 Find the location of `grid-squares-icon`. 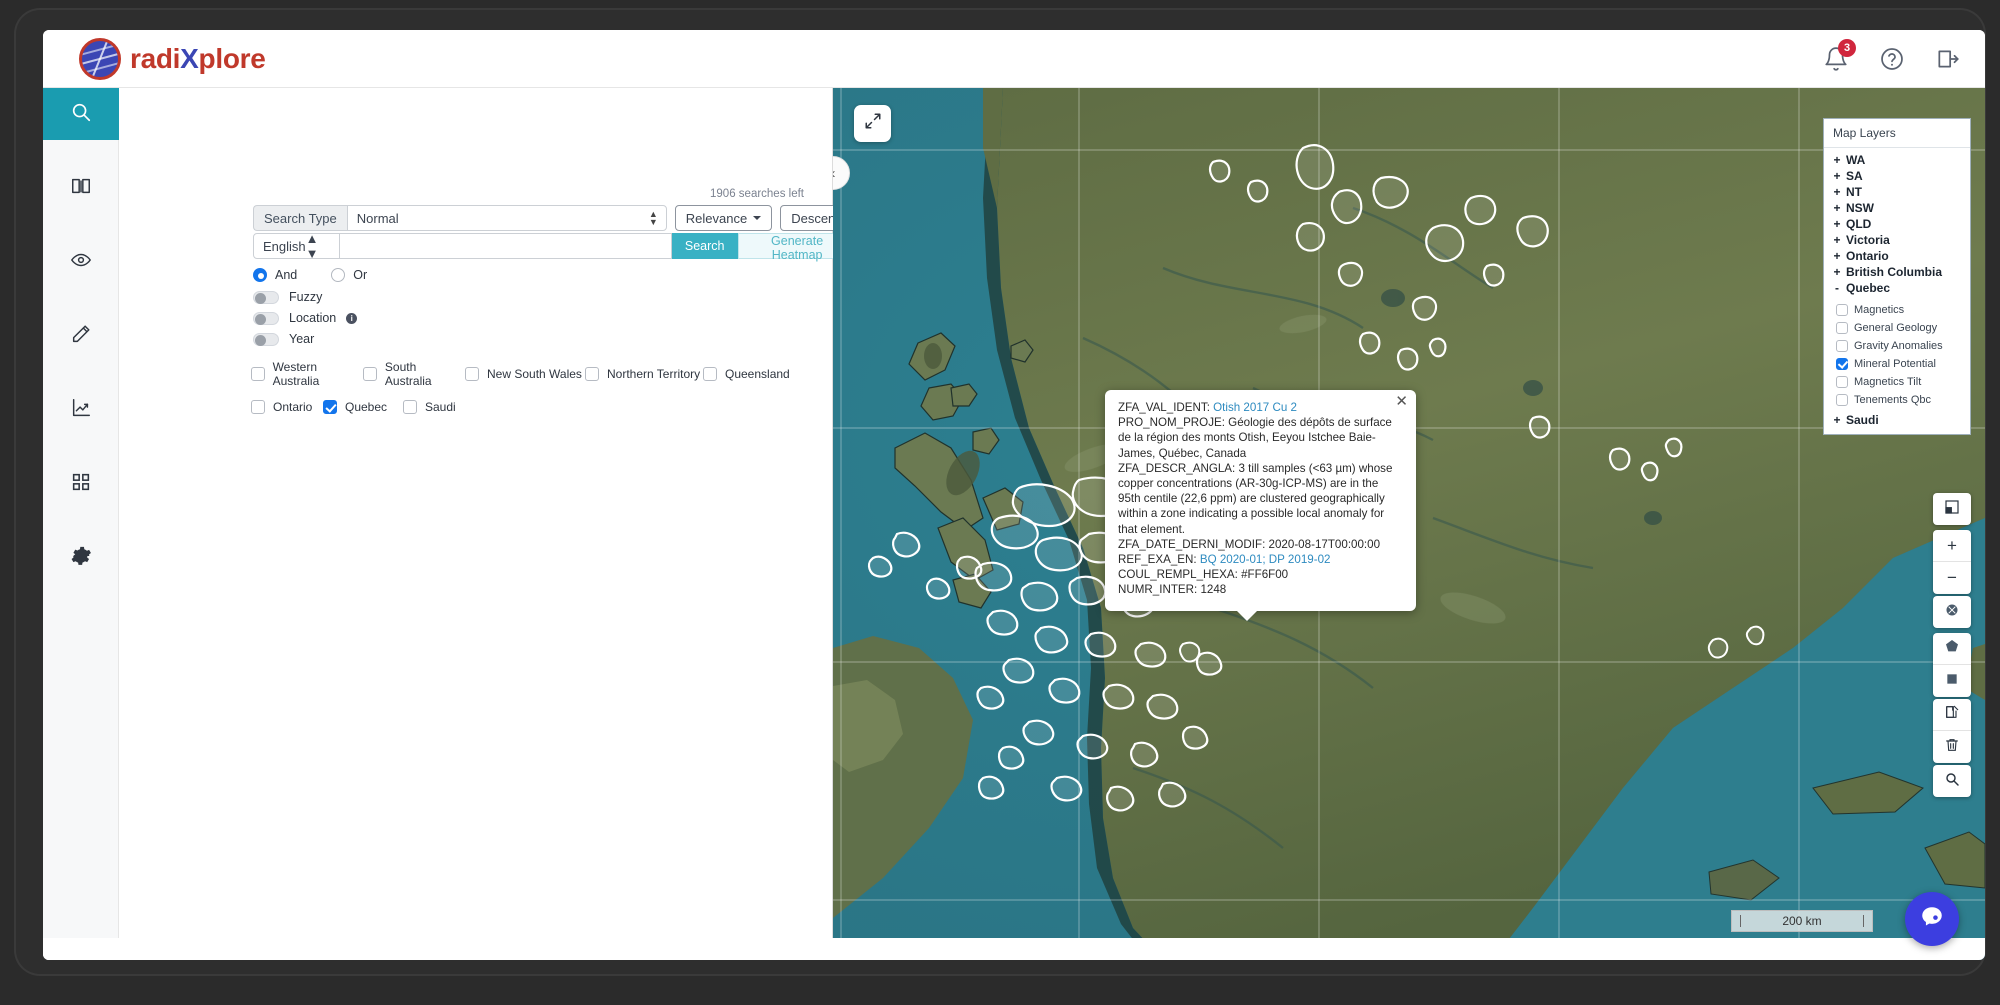

grid-squares-icon is located at coordinates (81, 484).